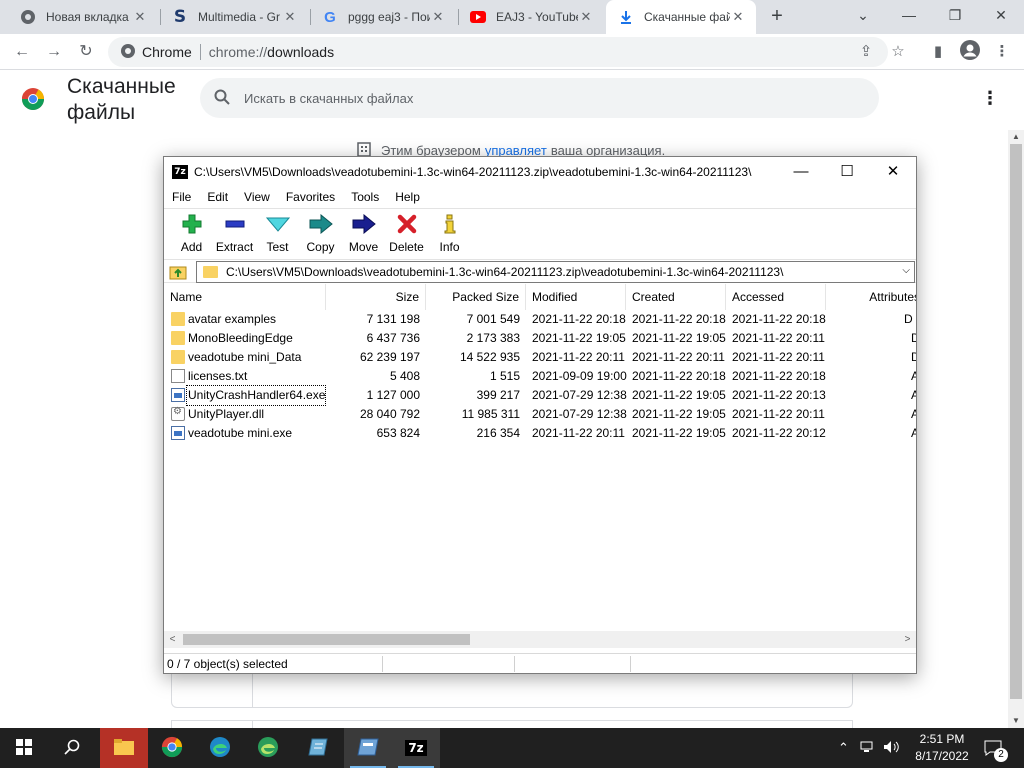 The width and height of the screenshot is (1024, 768). What do you see at coordinates (676, 297) in the screenshot?
I see `column-header-created: Created` at bounding box center [676, 297].